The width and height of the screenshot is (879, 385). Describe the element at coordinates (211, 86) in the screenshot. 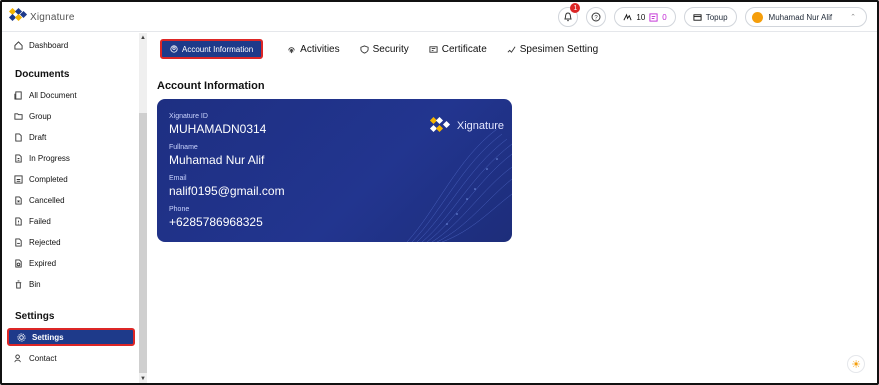

I see `page-title: Account Information` at that location.